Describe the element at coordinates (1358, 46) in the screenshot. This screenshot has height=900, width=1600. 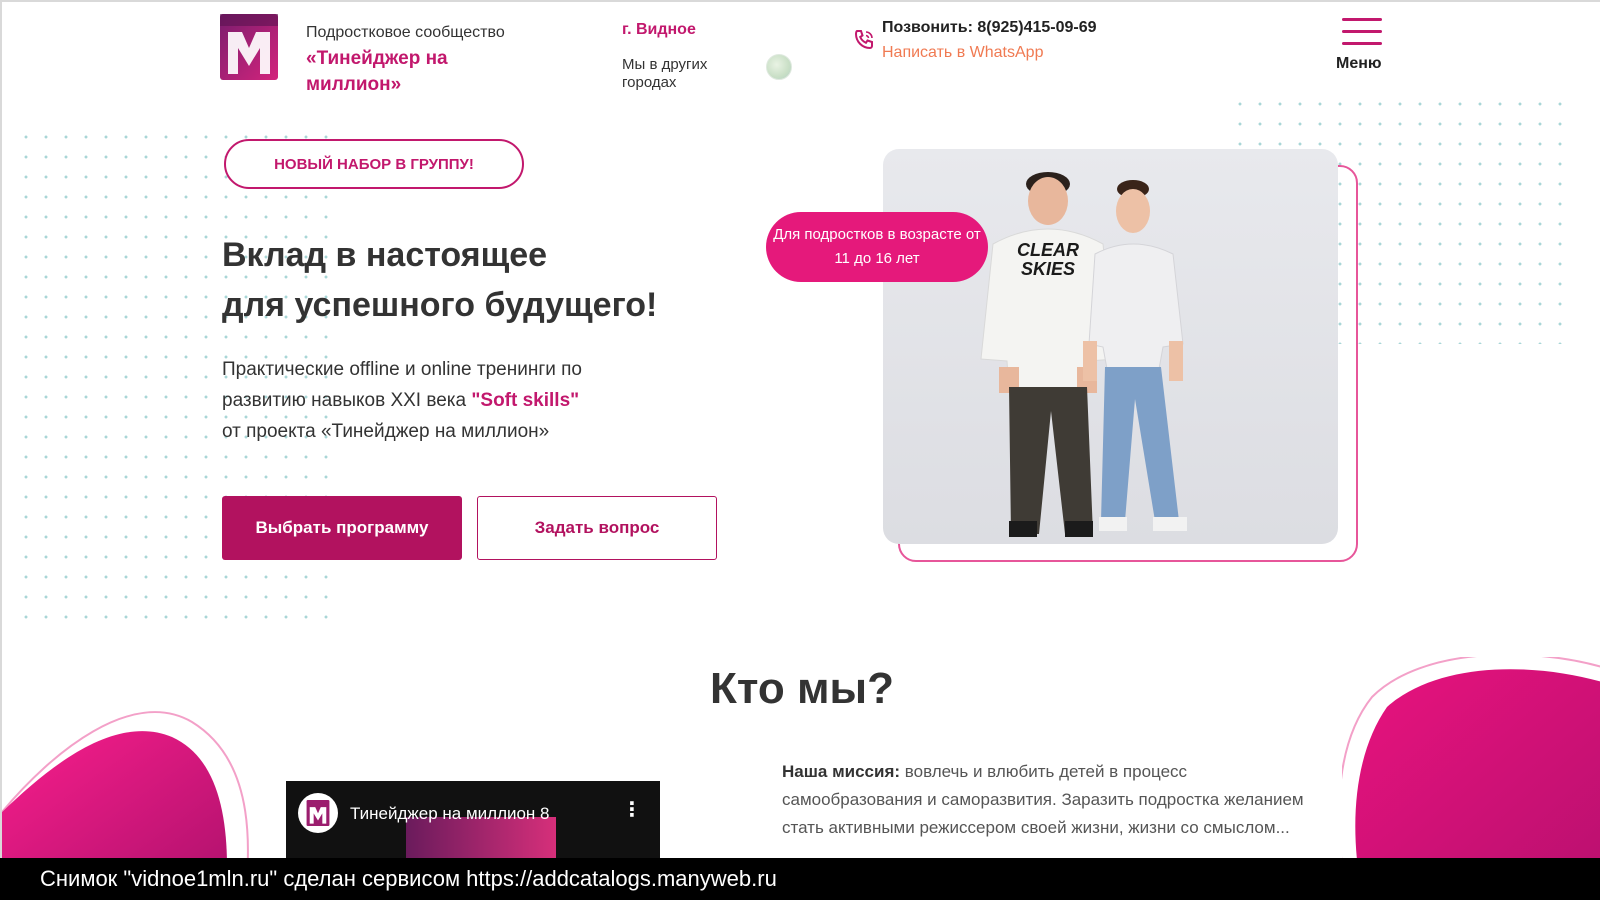
I see `menu-button: Меню` at that location.